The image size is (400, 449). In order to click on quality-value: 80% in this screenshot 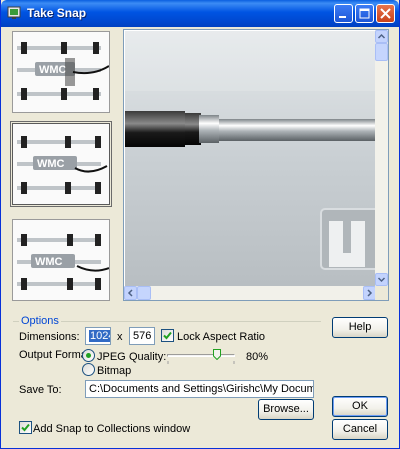, I will do `click(257, 357)`.